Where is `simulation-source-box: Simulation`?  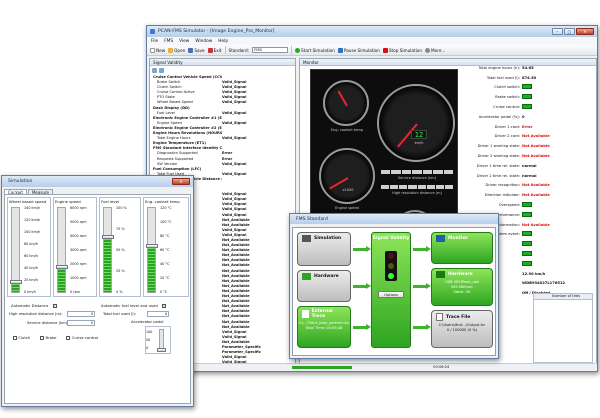
simulation-source-box: Simulation is located at coordinates (324, 249).